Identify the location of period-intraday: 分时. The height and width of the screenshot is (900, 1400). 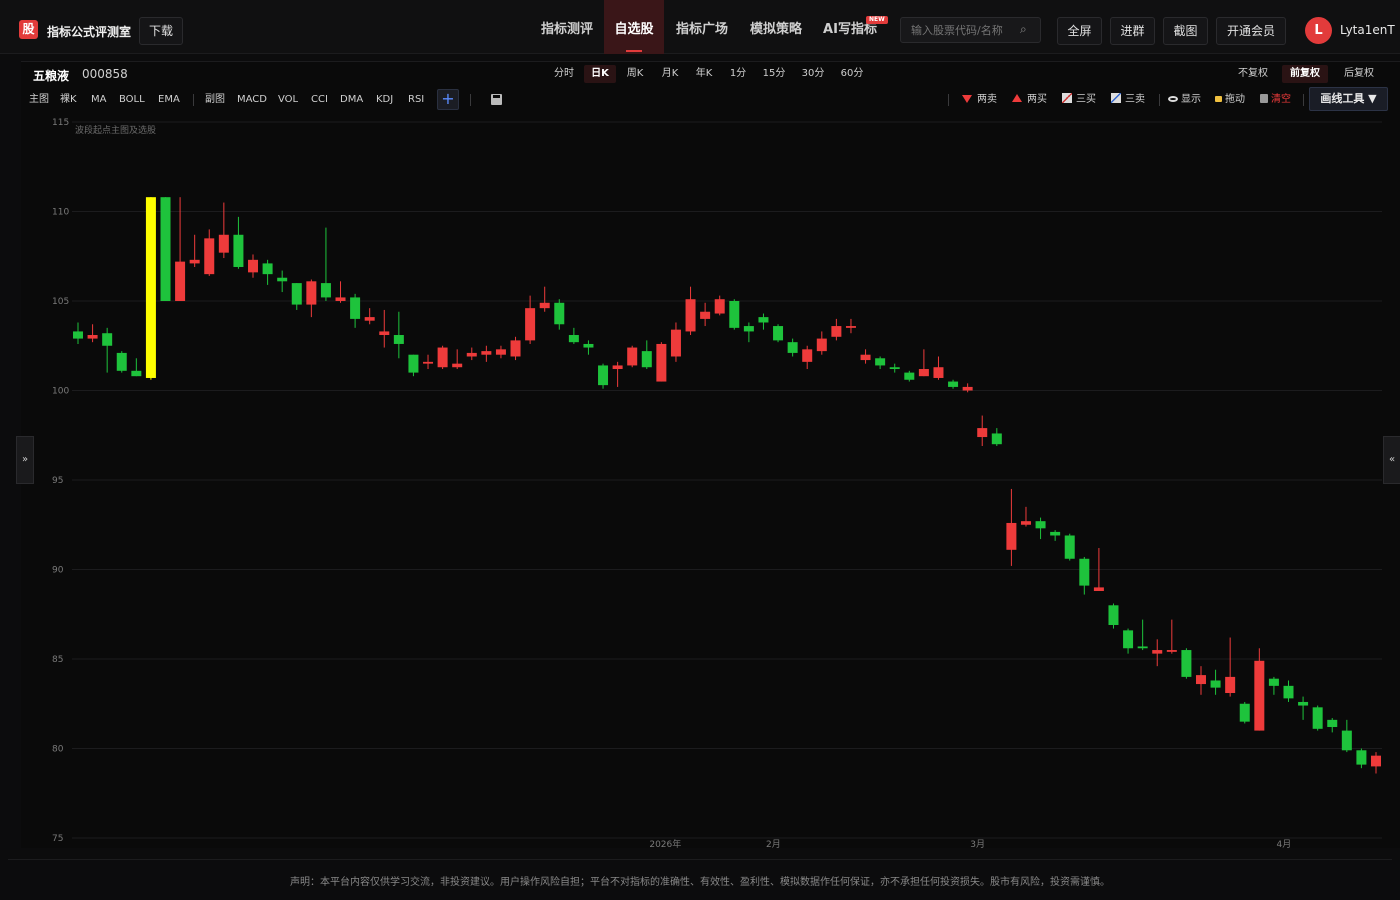
(564, 74).